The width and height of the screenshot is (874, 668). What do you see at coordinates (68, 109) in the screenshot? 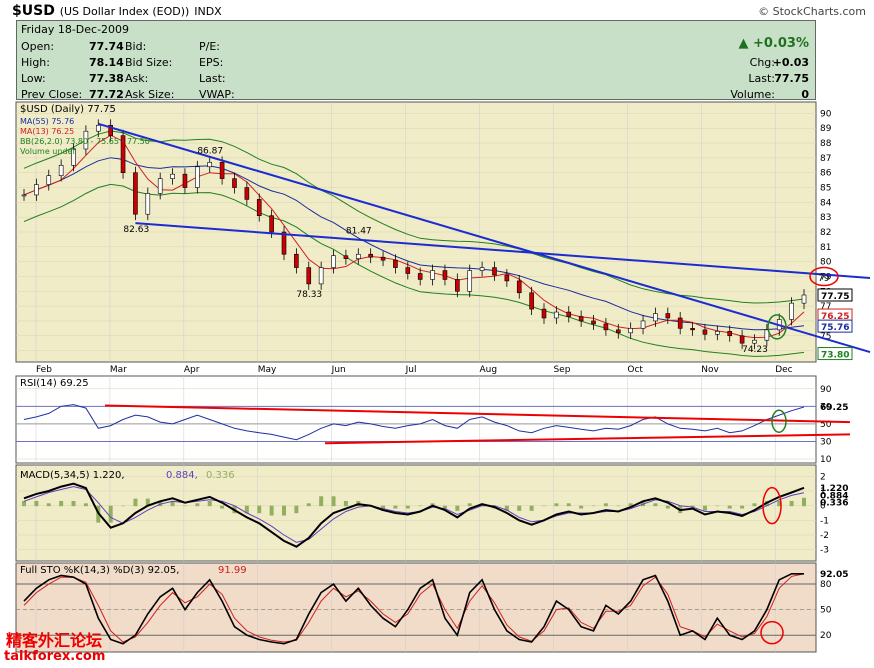
I see `price-chart-title: $USD (Daily) 77.75` at bounding box center [68, 109].